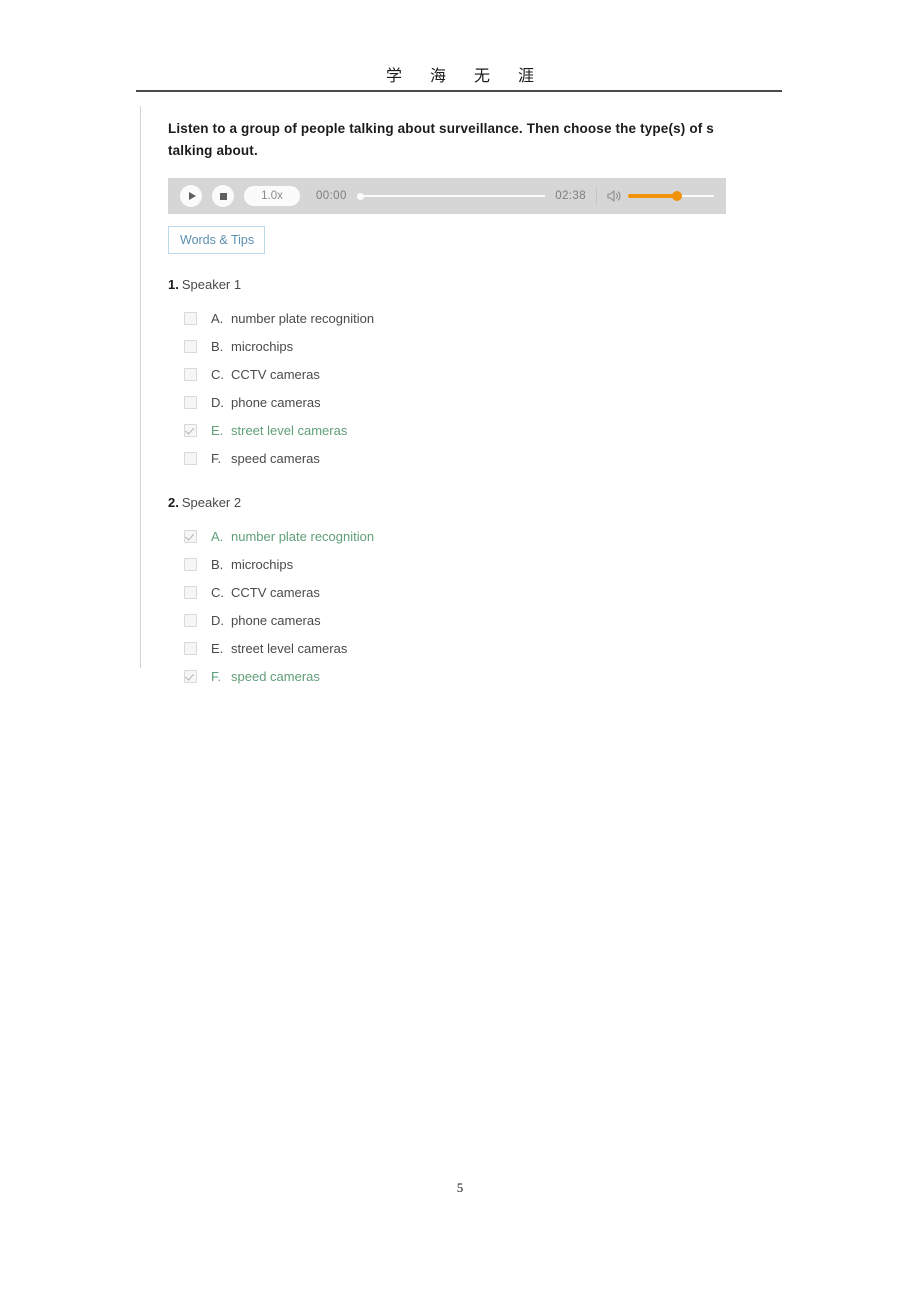 This screenshot has height=1302, width=920. What do you see at coordinates (173, 284) in the screenshot?
I see `question-1-number: 1.` at bounding box center [173, 284].